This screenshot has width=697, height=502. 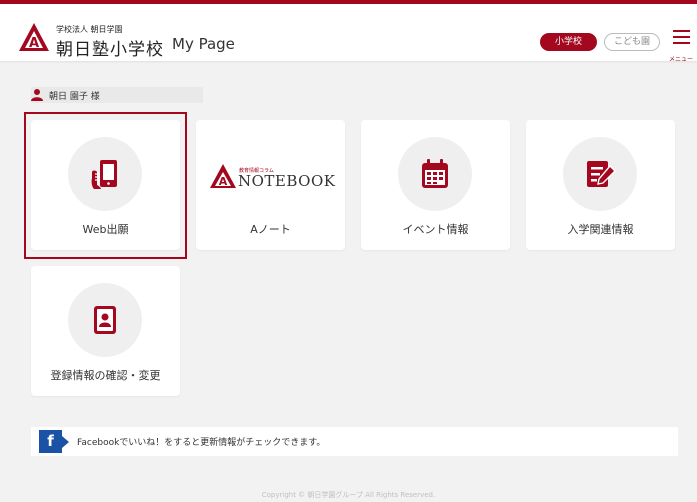 I want to click on card-events: イベント情報, so click(x=435, y=185).